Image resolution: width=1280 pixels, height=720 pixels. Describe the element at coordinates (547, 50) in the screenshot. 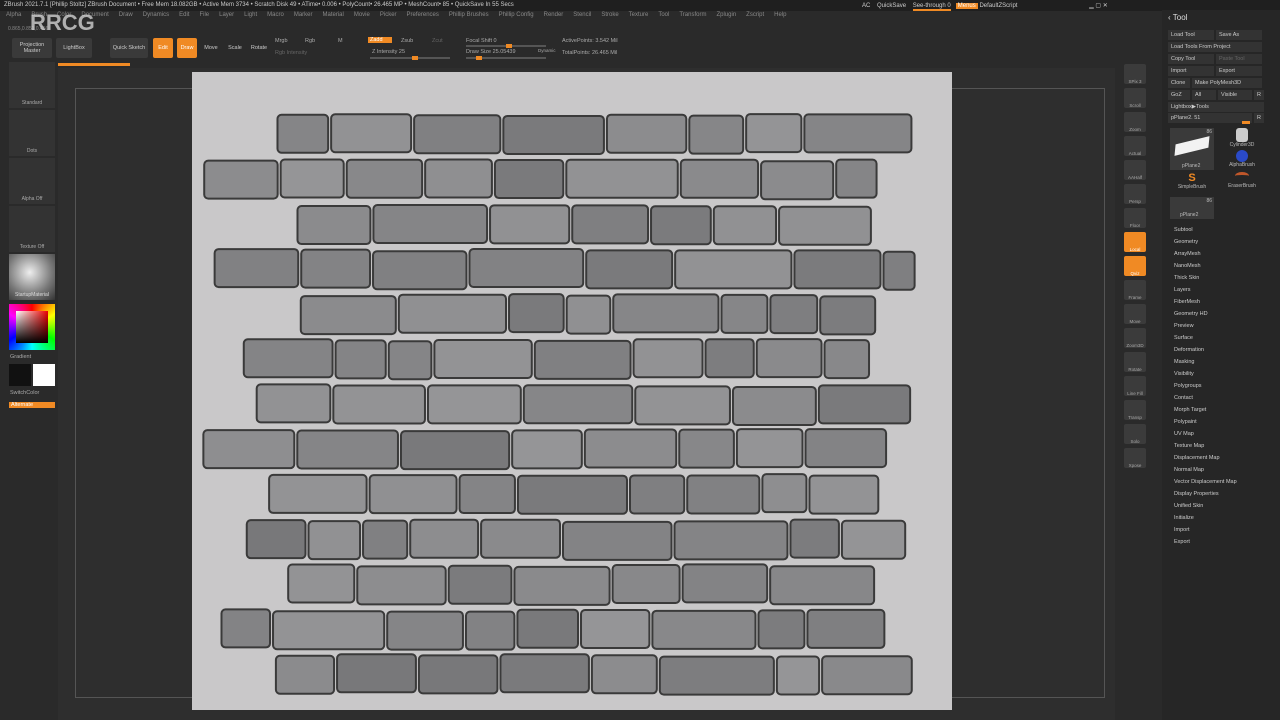

I see `dynamic-button: Dynamic` at that location.